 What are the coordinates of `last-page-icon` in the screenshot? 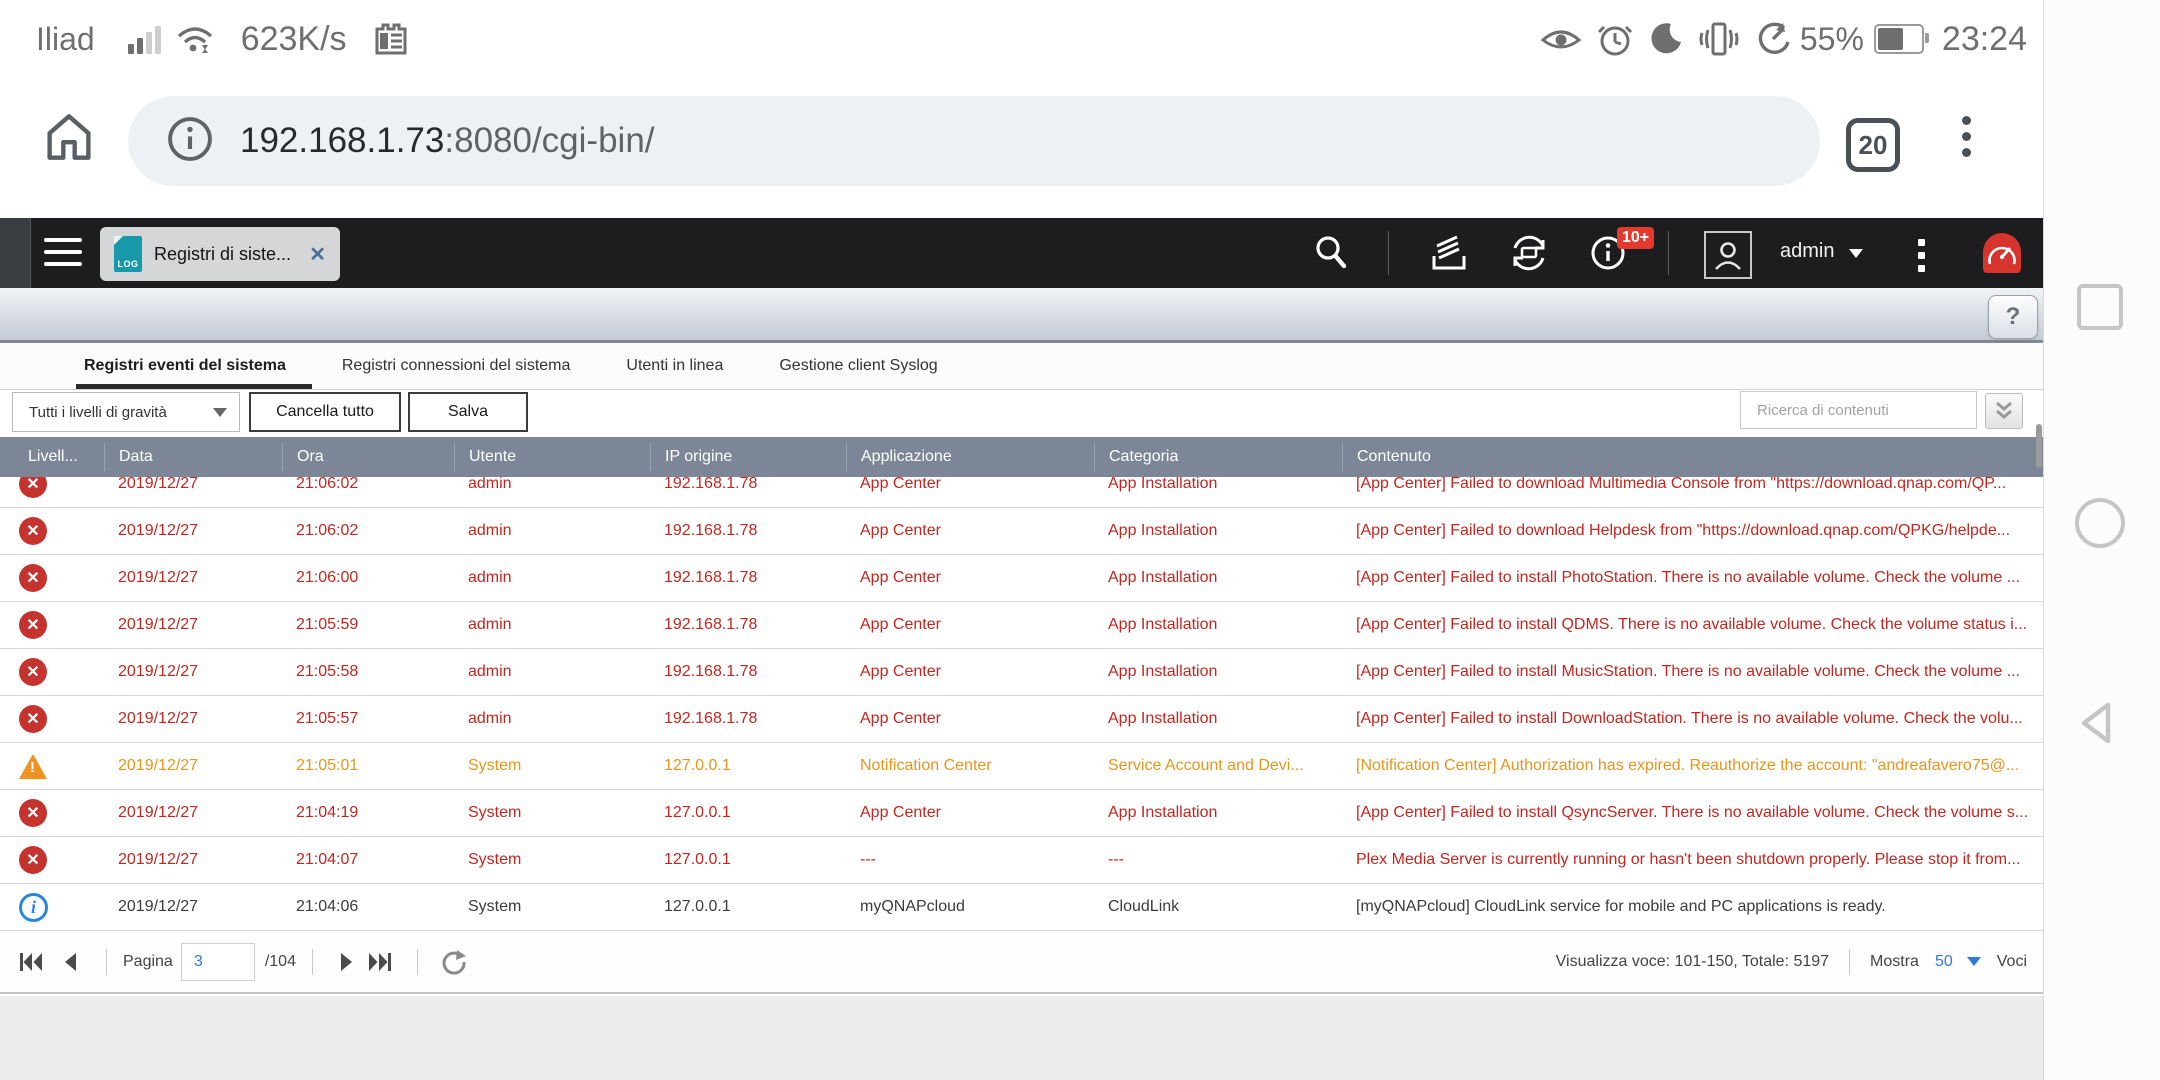 It's located at (380, 962).